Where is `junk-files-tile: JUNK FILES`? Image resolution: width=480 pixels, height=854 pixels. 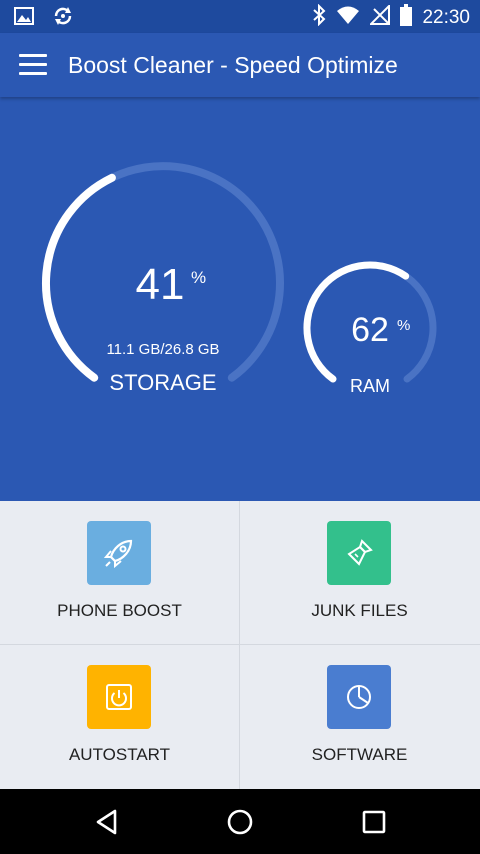 junk-files-tile: JUNK FILES is located at coordinates (359, 572).